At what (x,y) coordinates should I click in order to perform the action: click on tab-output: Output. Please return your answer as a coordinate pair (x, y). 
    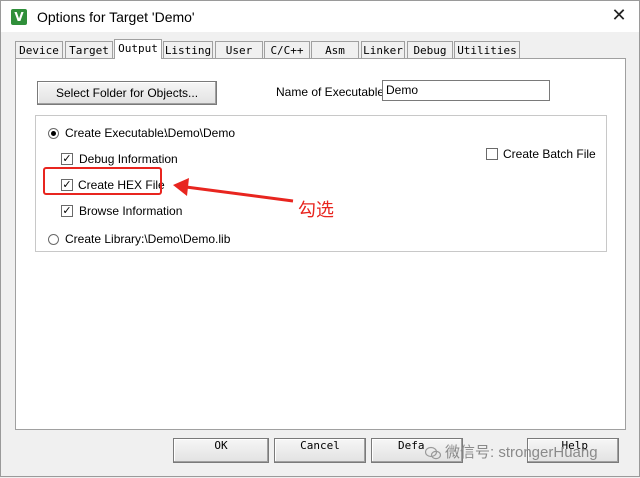
    Looking at the image, I should click on (138, 49).